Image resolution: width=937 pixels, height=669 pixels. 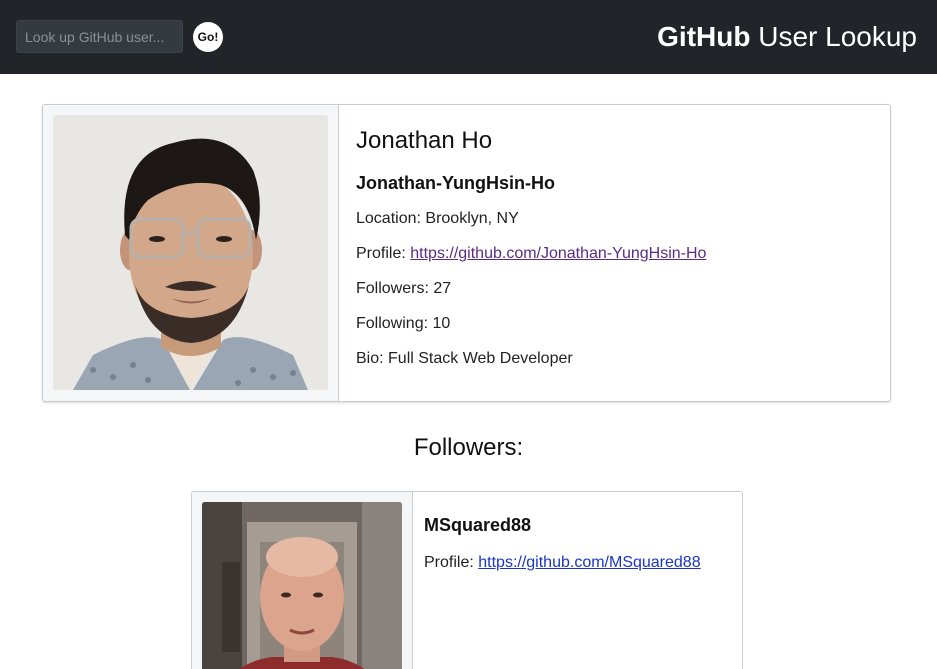 What do you see at coordinates (616, 359) in the screenshot?
I see `user-bio: Bio: Full Stack Web Developer` at bounding box center [616, 359].